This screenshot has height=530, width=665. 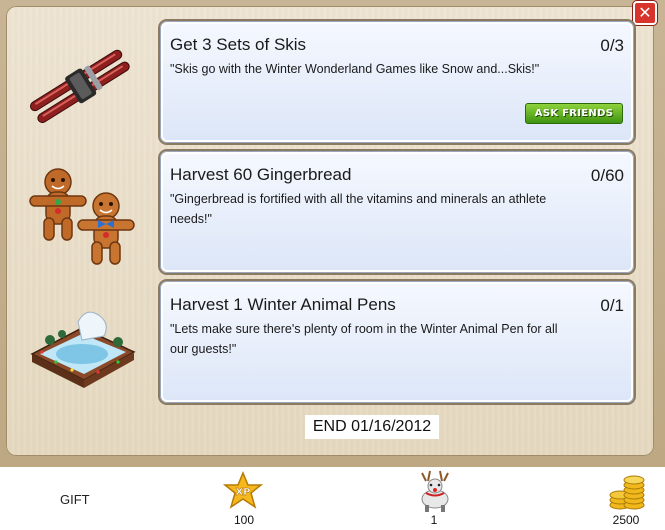 What do you see at coordinates (75, 499) in the screenshot?
I see `gift-label: GIFT` at bounding box center [75, 499].